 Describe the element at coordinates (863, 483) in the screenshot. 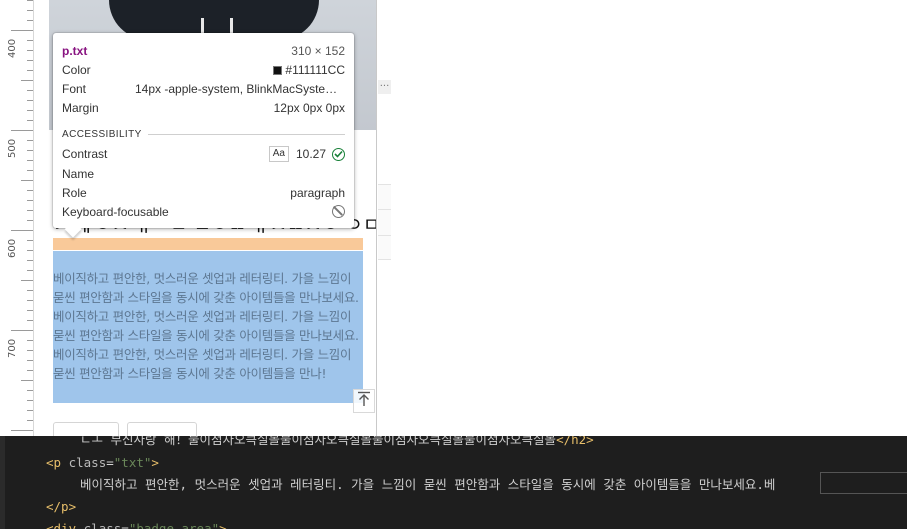

I see `text-node-highlight` at that location.